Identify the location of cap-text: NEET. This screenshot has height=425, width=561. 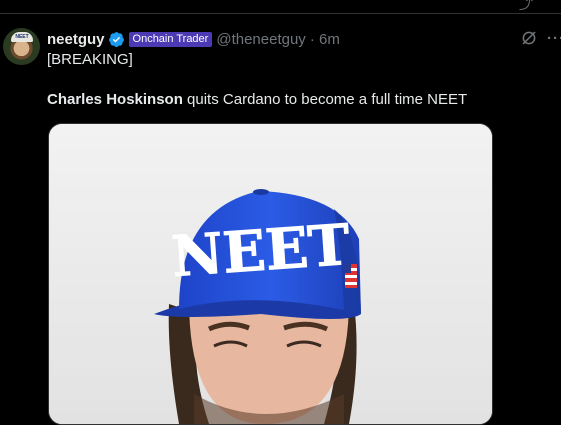
(261, 251).